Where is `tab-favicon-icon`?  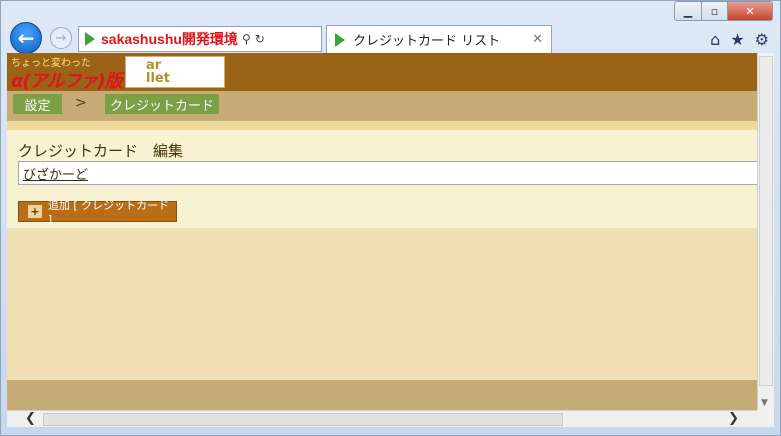 tab-favicon-icon is located at coordinates (340, 39).